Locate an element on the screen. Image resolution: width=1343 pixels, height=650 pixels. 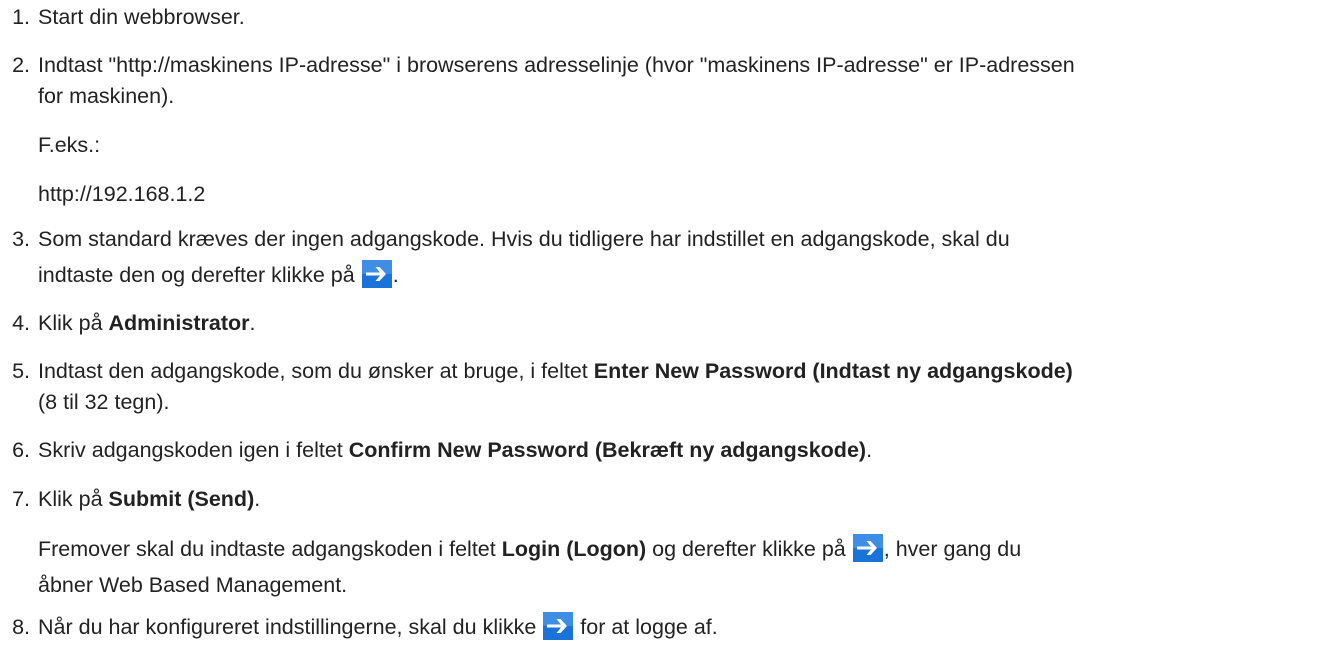
step-number: 3. is located at coordinates (21, 239).